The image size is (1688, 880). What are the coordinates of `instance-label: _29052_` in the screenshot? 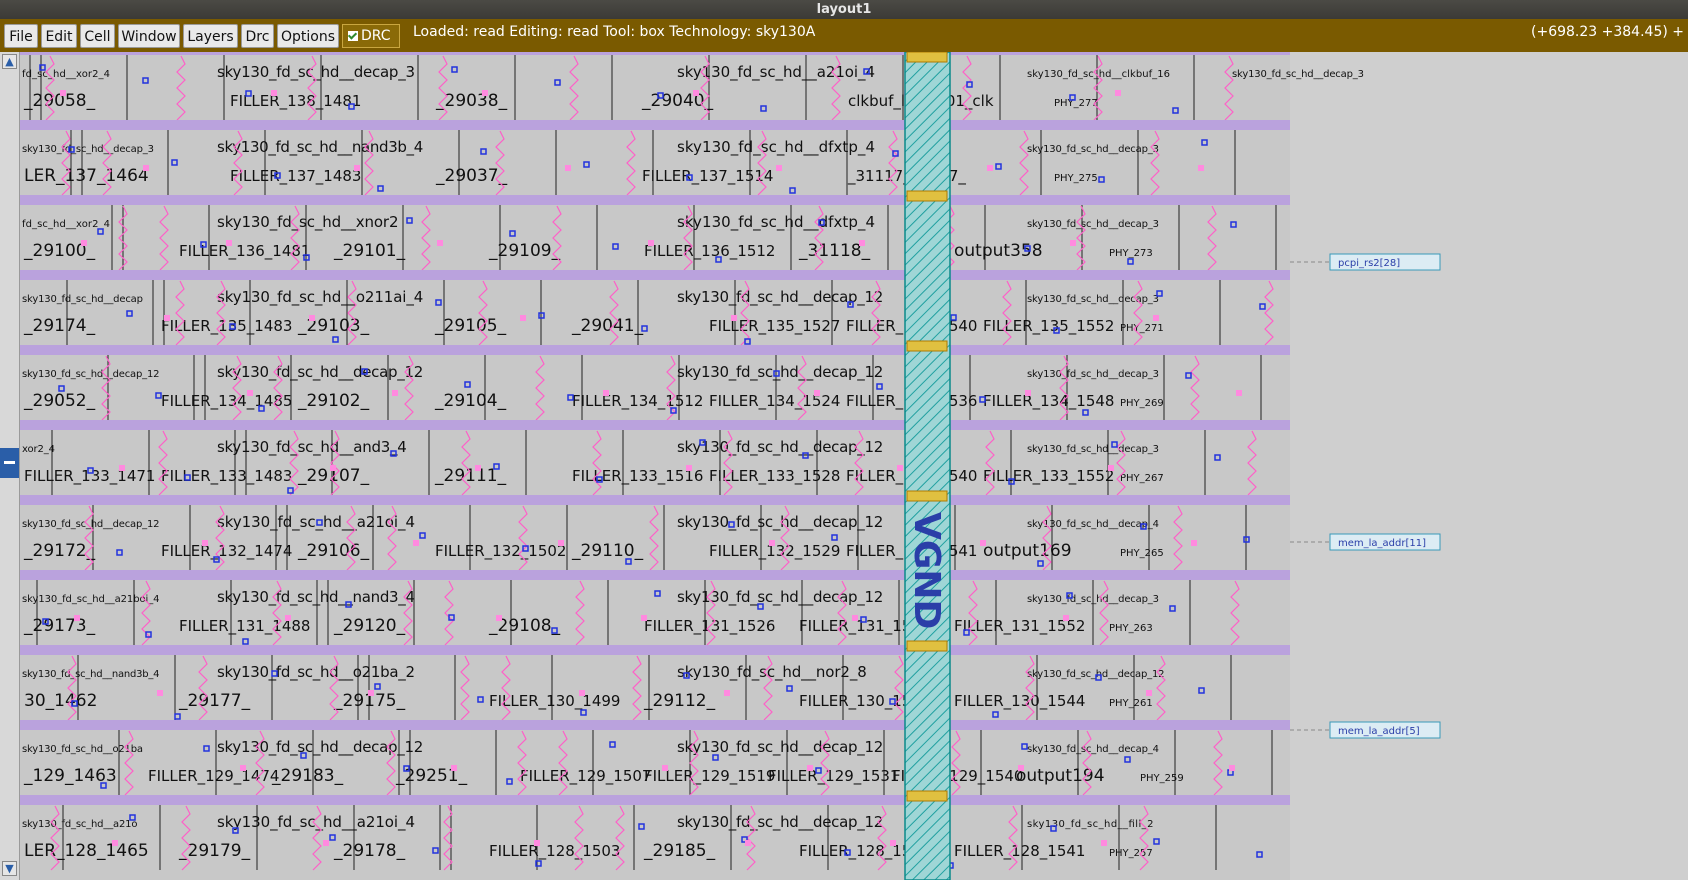 It's located at (59, 401).